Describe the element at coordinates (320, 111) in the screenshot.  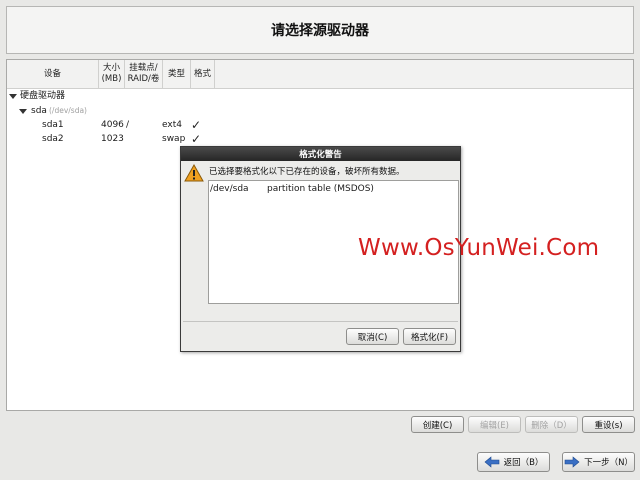
I see `tree-row-disk: sda (/dev/sda)` at that location.